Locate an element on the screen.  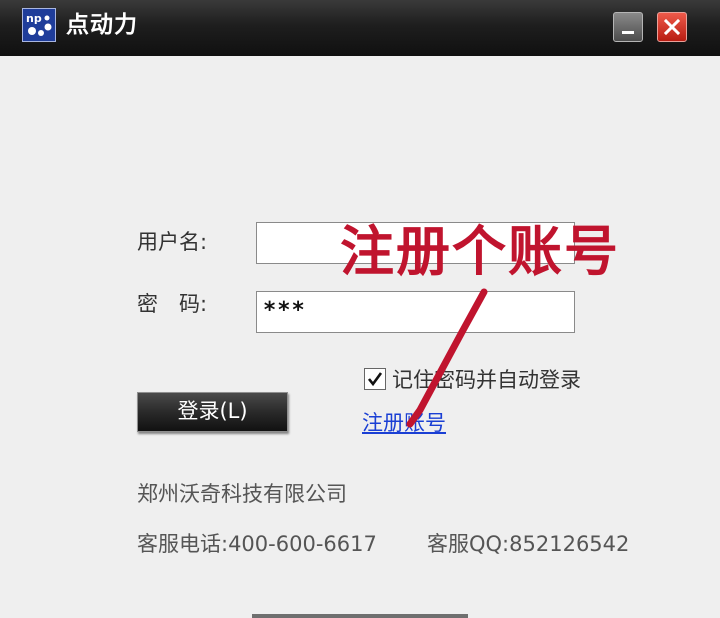
company-name: 郑州沃奇科技有限公司 is located at coordinates (242, 494).